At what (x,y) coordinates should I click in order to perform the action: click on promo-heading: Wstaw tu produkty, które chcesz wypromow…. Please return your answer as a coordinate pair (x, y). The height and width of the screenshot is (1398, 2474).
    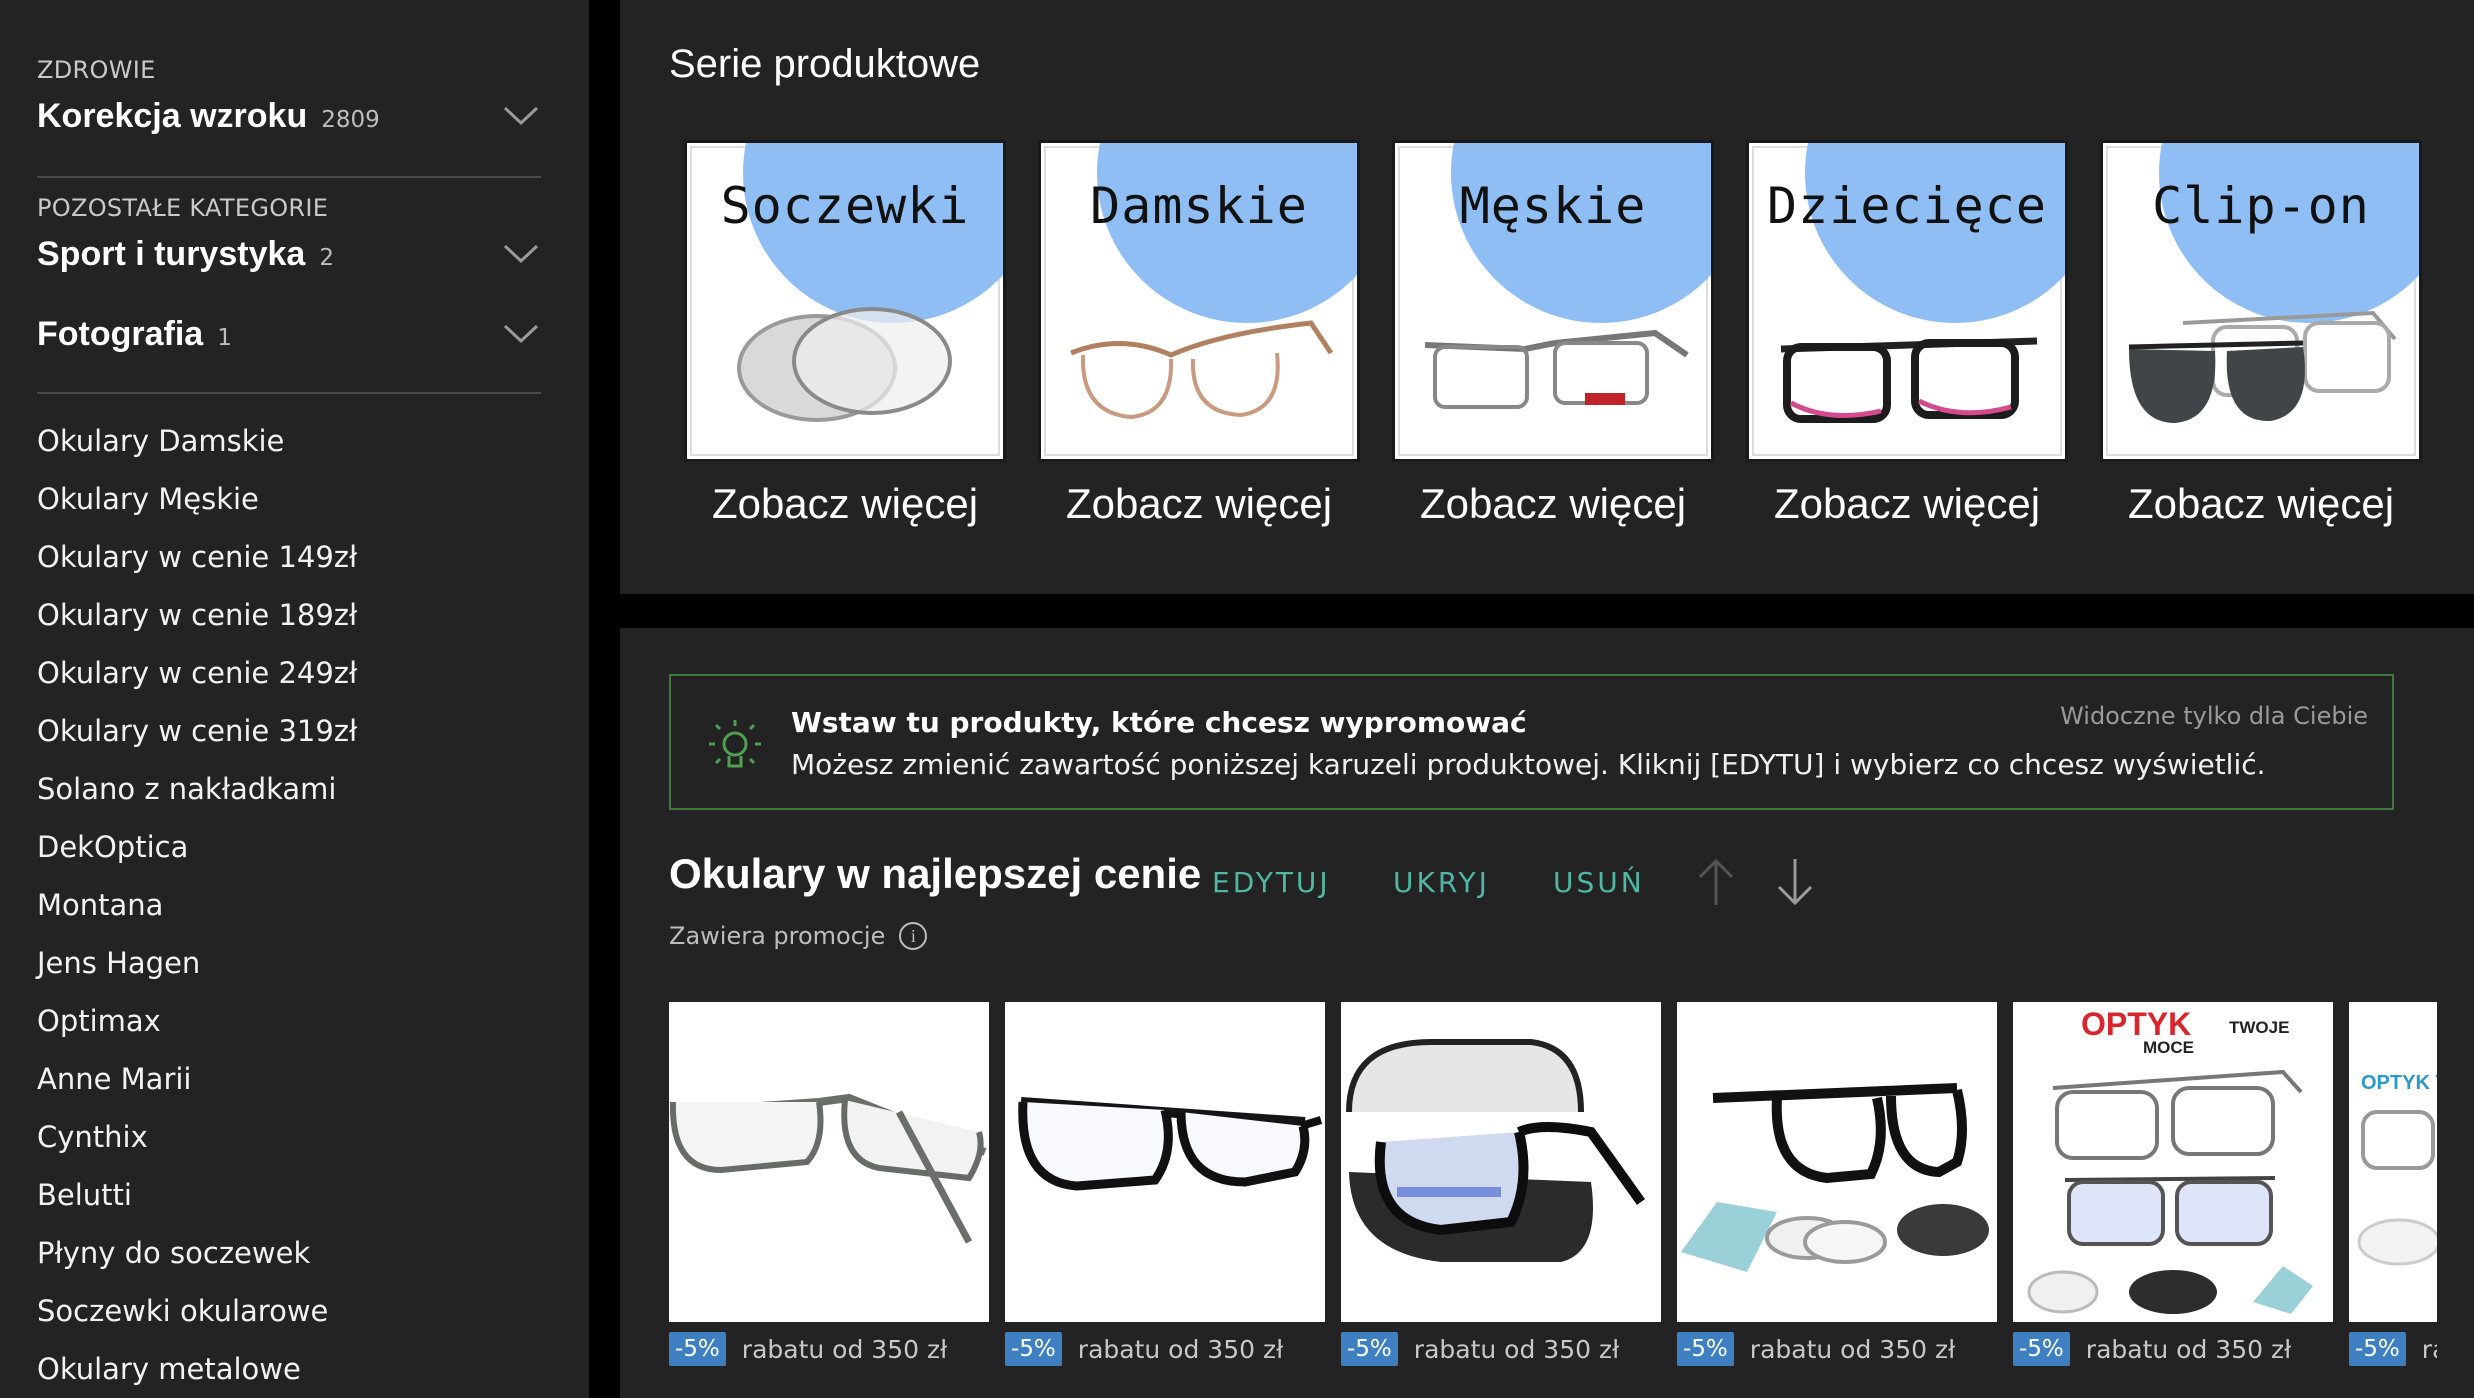
    Looking at the image, I should click on (1159, 722).